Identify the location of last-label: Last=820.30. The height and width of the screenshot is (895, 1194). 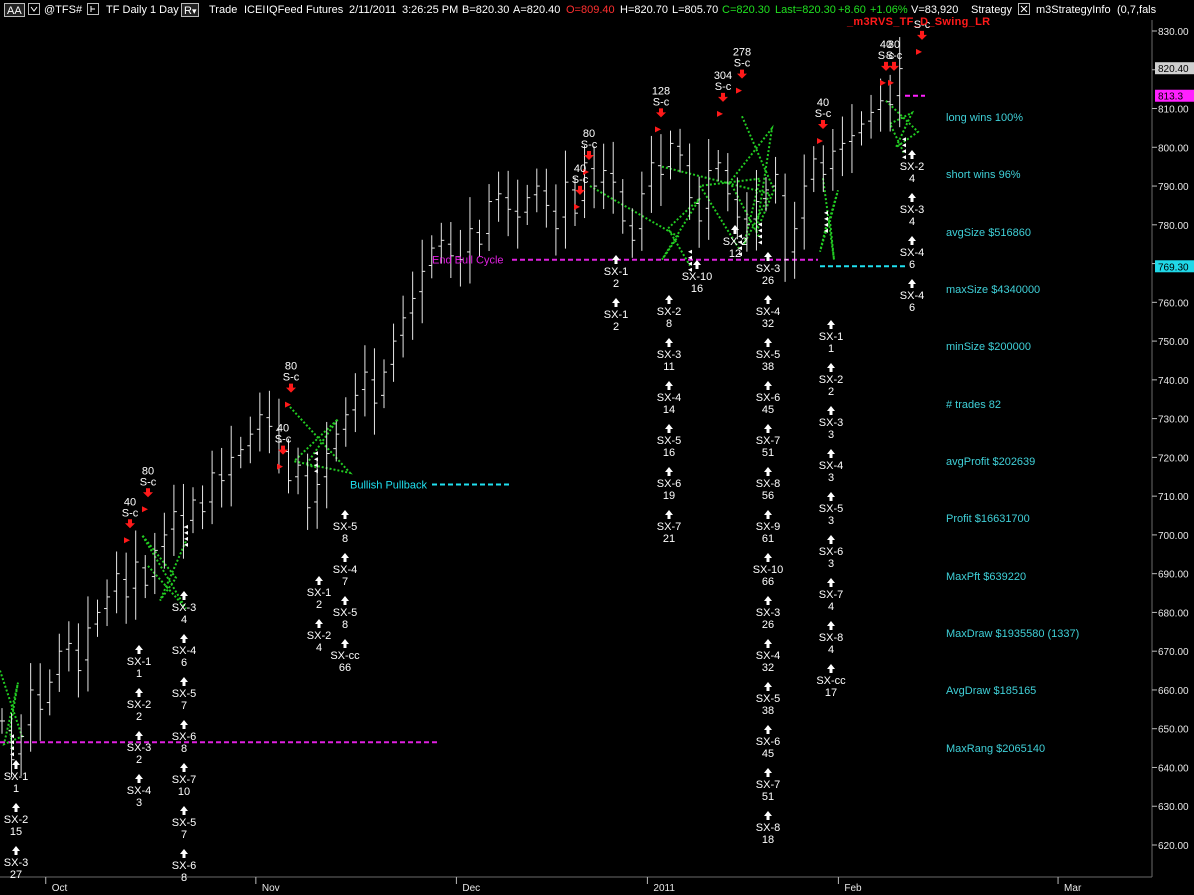
(805, 10).